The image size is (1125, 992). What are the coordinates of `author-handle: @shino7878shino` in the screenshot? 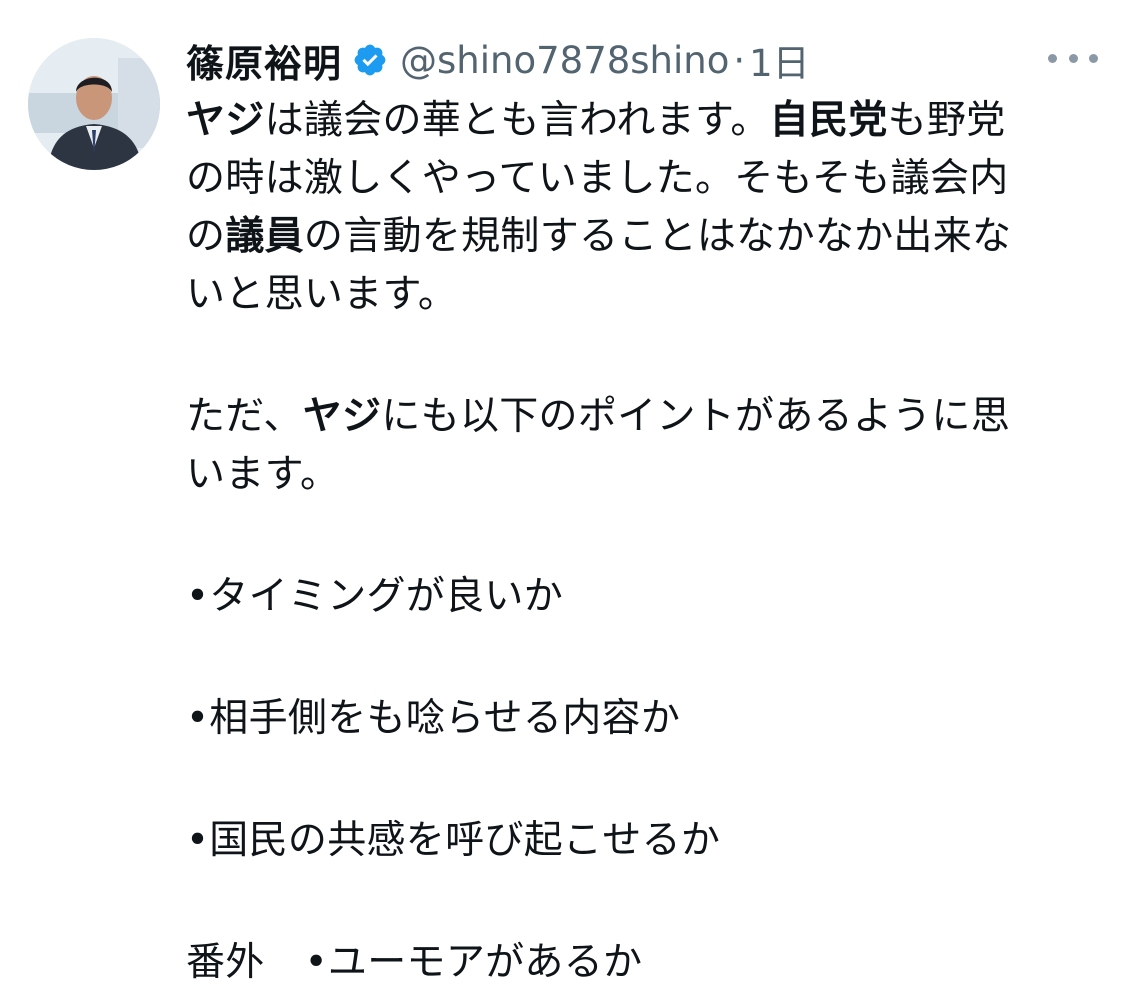 It's located at (564, 60).